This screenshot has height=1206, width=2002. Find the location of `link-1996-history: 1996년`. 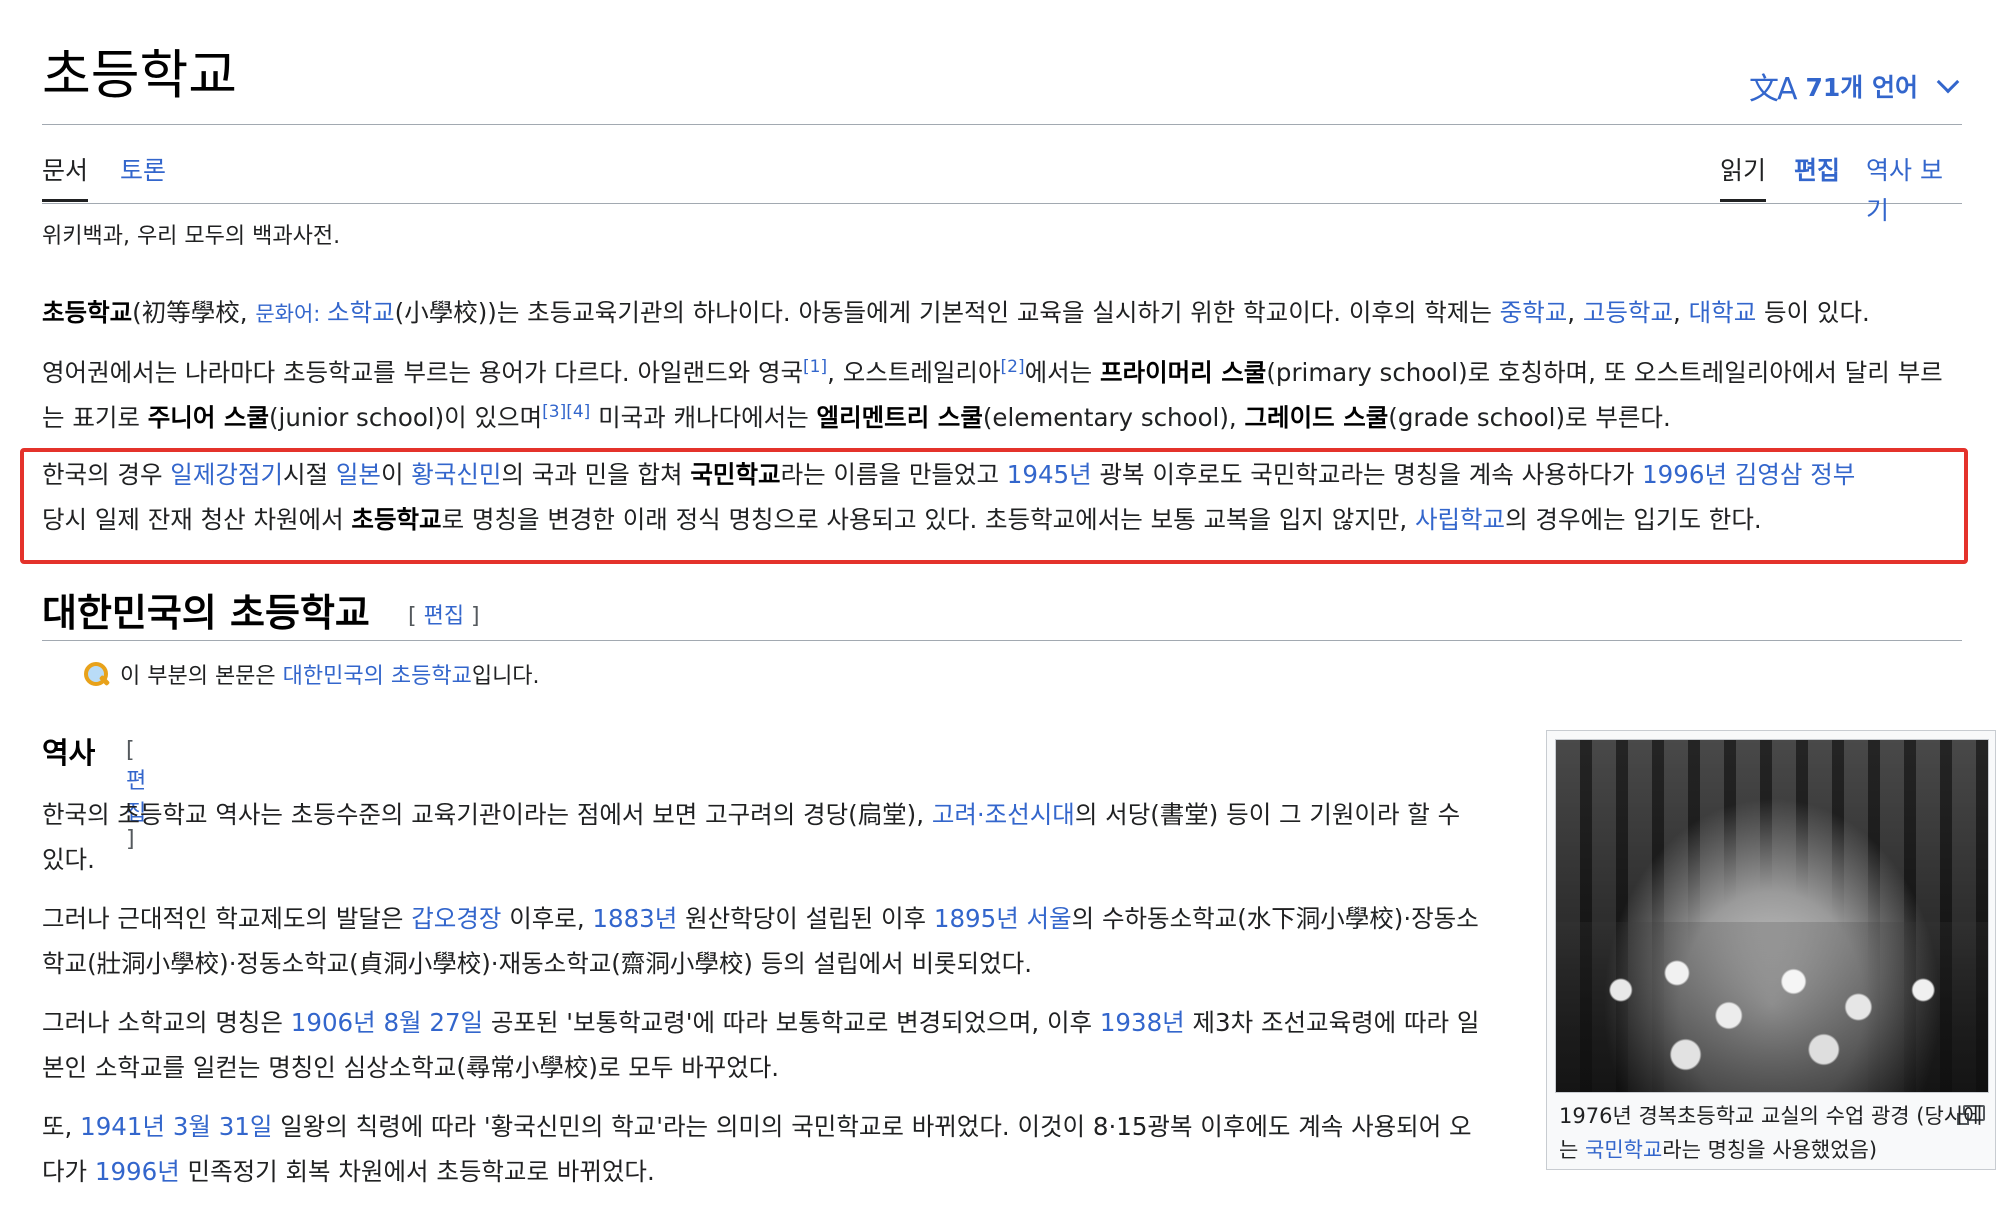

link-1996-history: 1996년 is located at coordinates (137, 1171).